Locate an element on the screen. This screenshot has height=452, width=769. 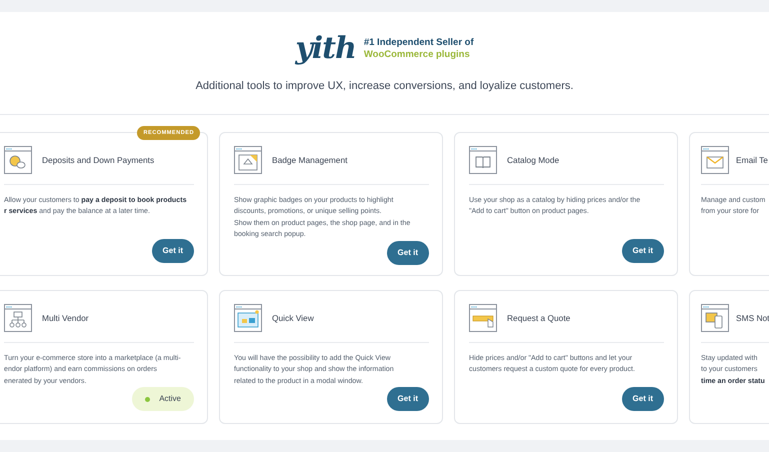
card-title: Deposits and Down Payments is located at coordinates (98, 160).